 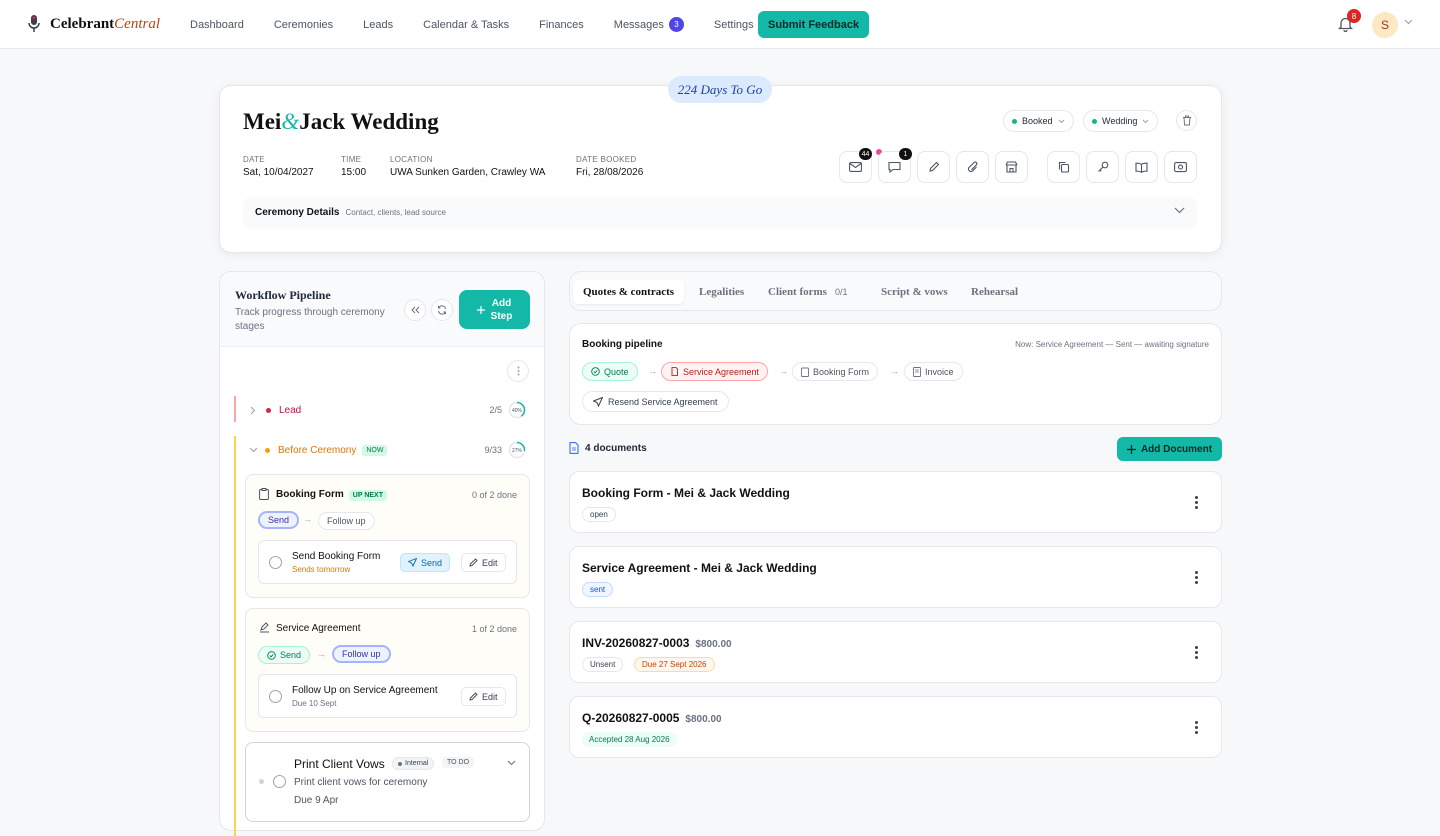 I want to click on pipeline-step-quote: Quote, so click(x=610, y=371).